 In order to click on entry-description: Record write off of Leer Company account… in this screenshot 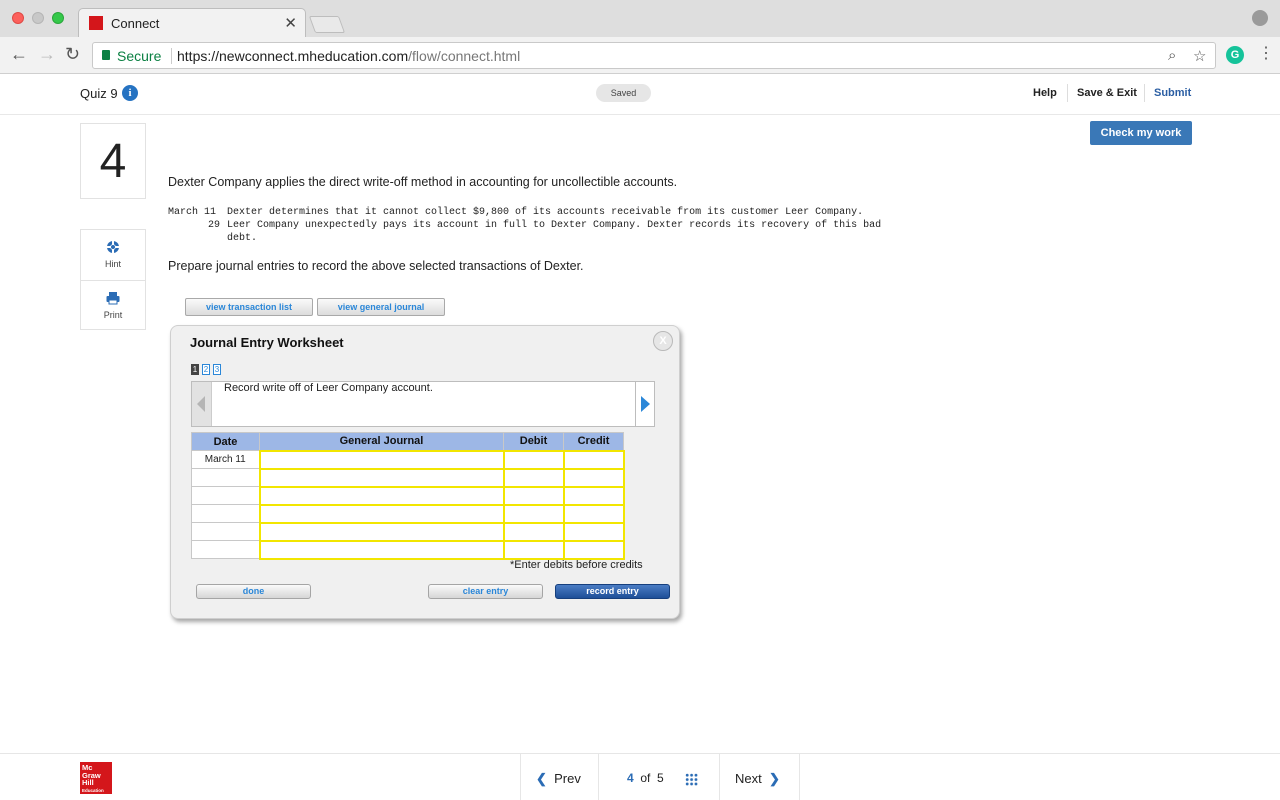, I will do `click(328, 388)`.